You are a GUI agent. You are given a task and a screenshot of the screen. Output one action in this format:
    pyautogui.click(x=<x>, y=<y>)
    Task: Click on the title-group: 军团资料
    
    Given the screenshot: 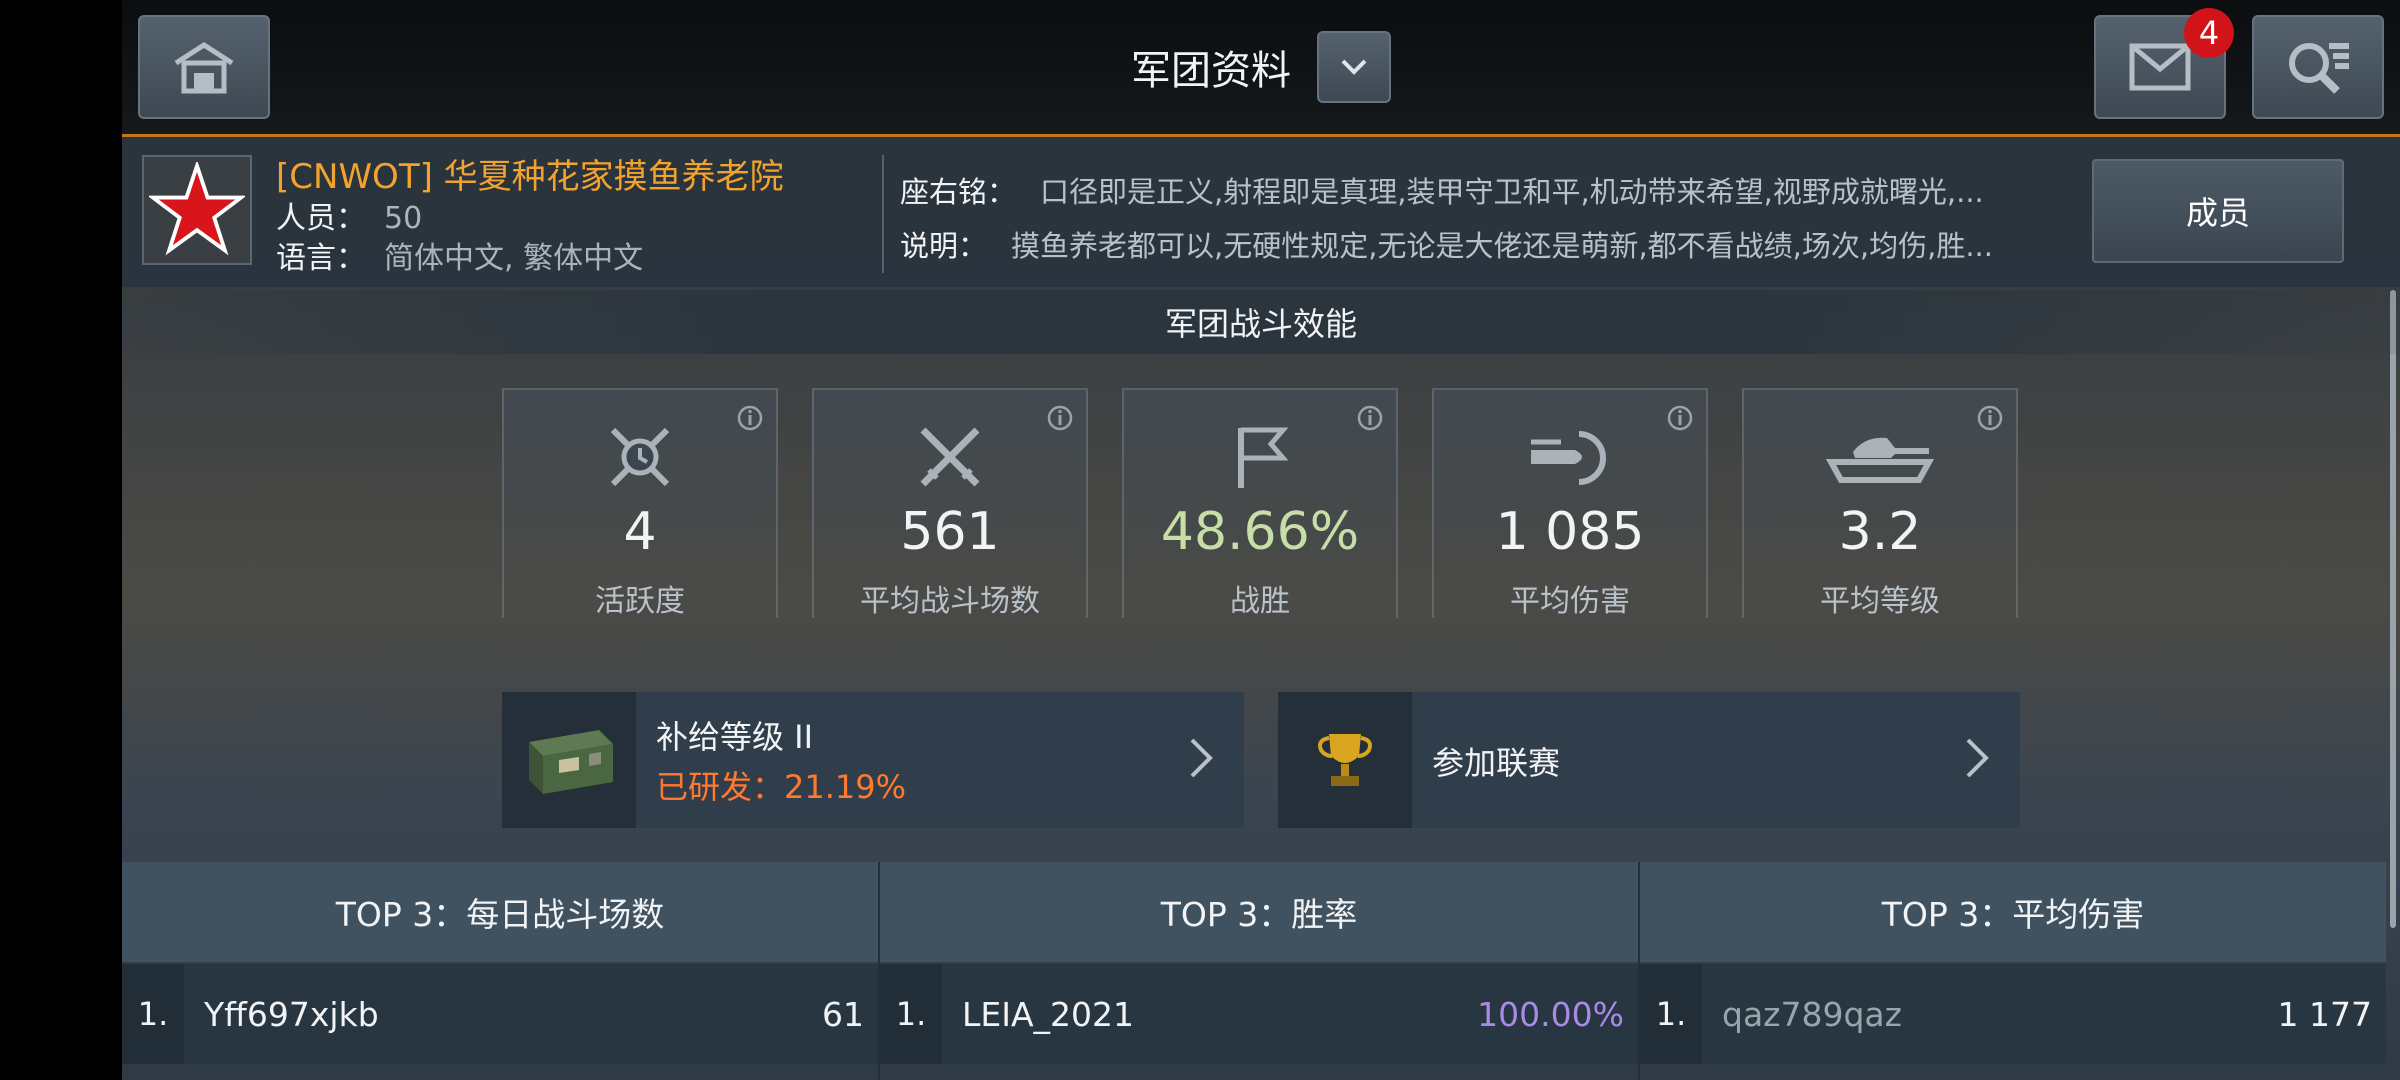 What is the action you would take?
    pyautogui.click(x=1261, y=67)
    